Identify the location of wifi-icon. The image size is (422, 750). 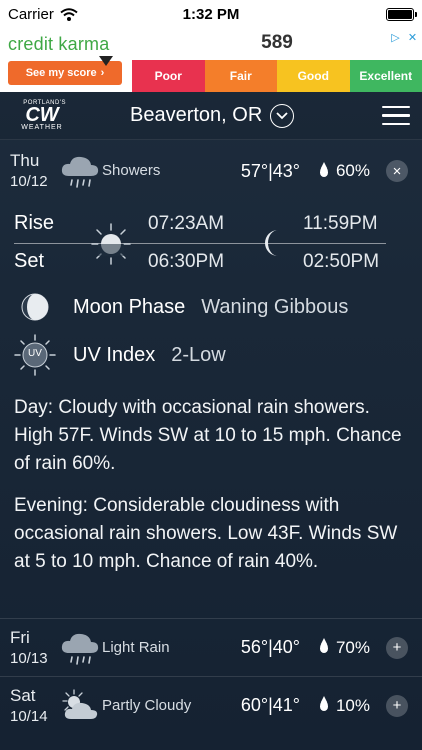
(69, 14).